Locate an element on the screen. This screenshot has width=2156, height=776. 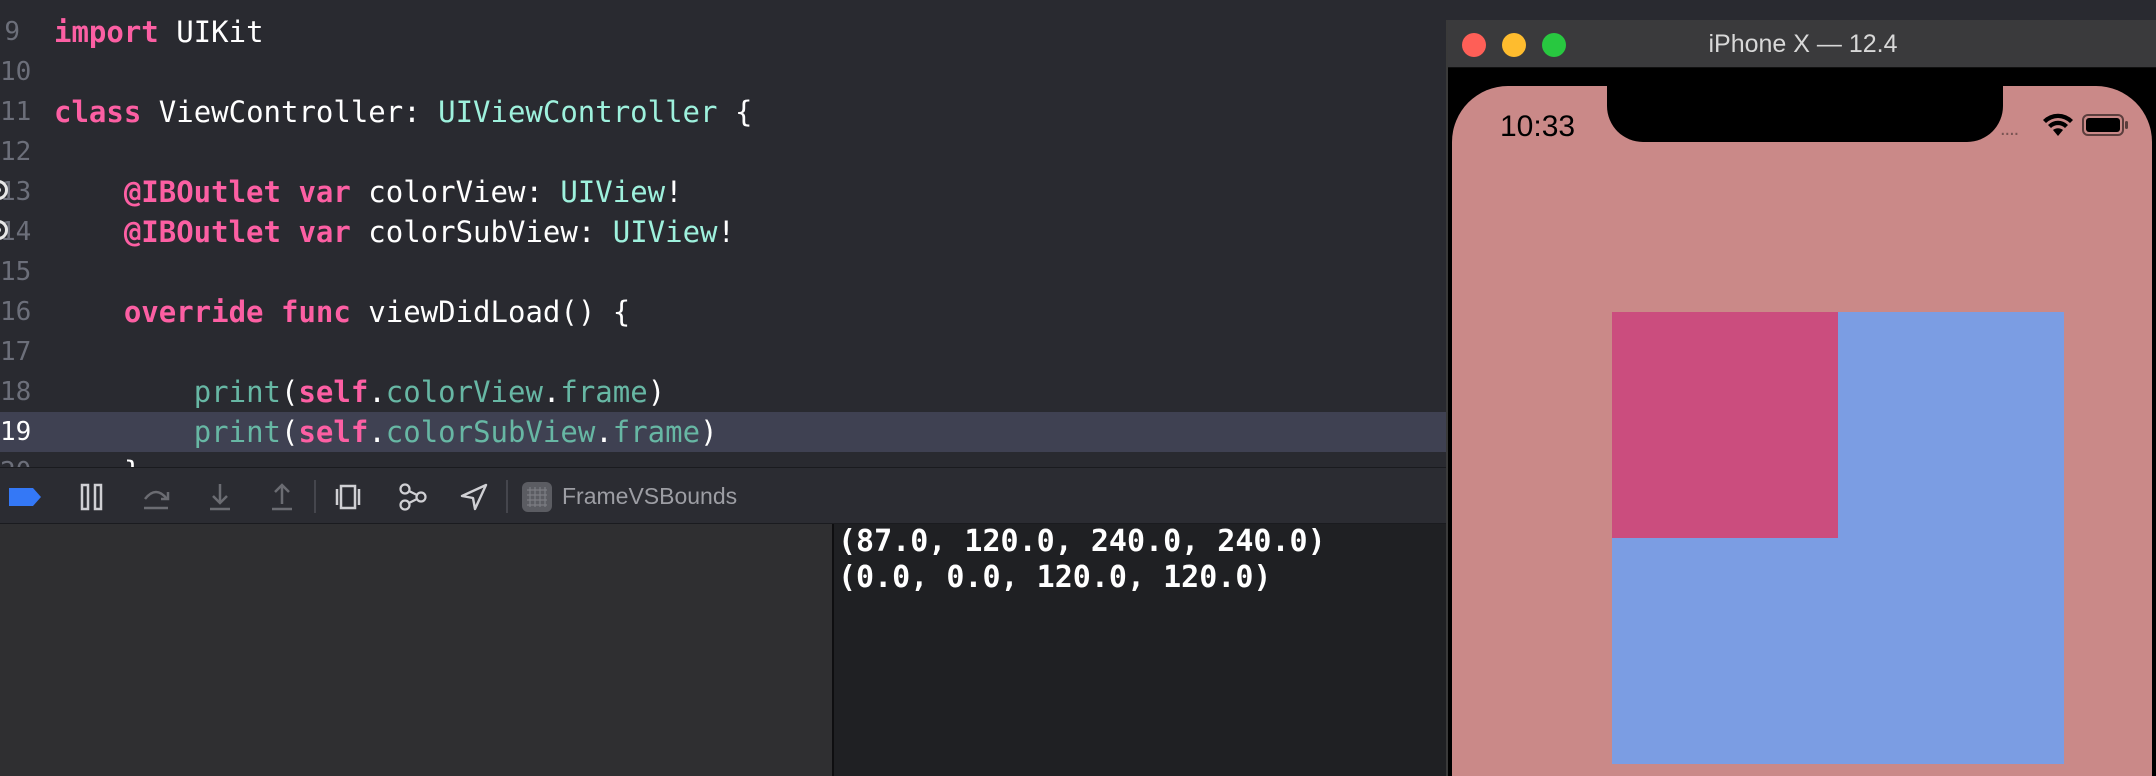
code-token: colorSubView: is located at coordinates (481, 232).